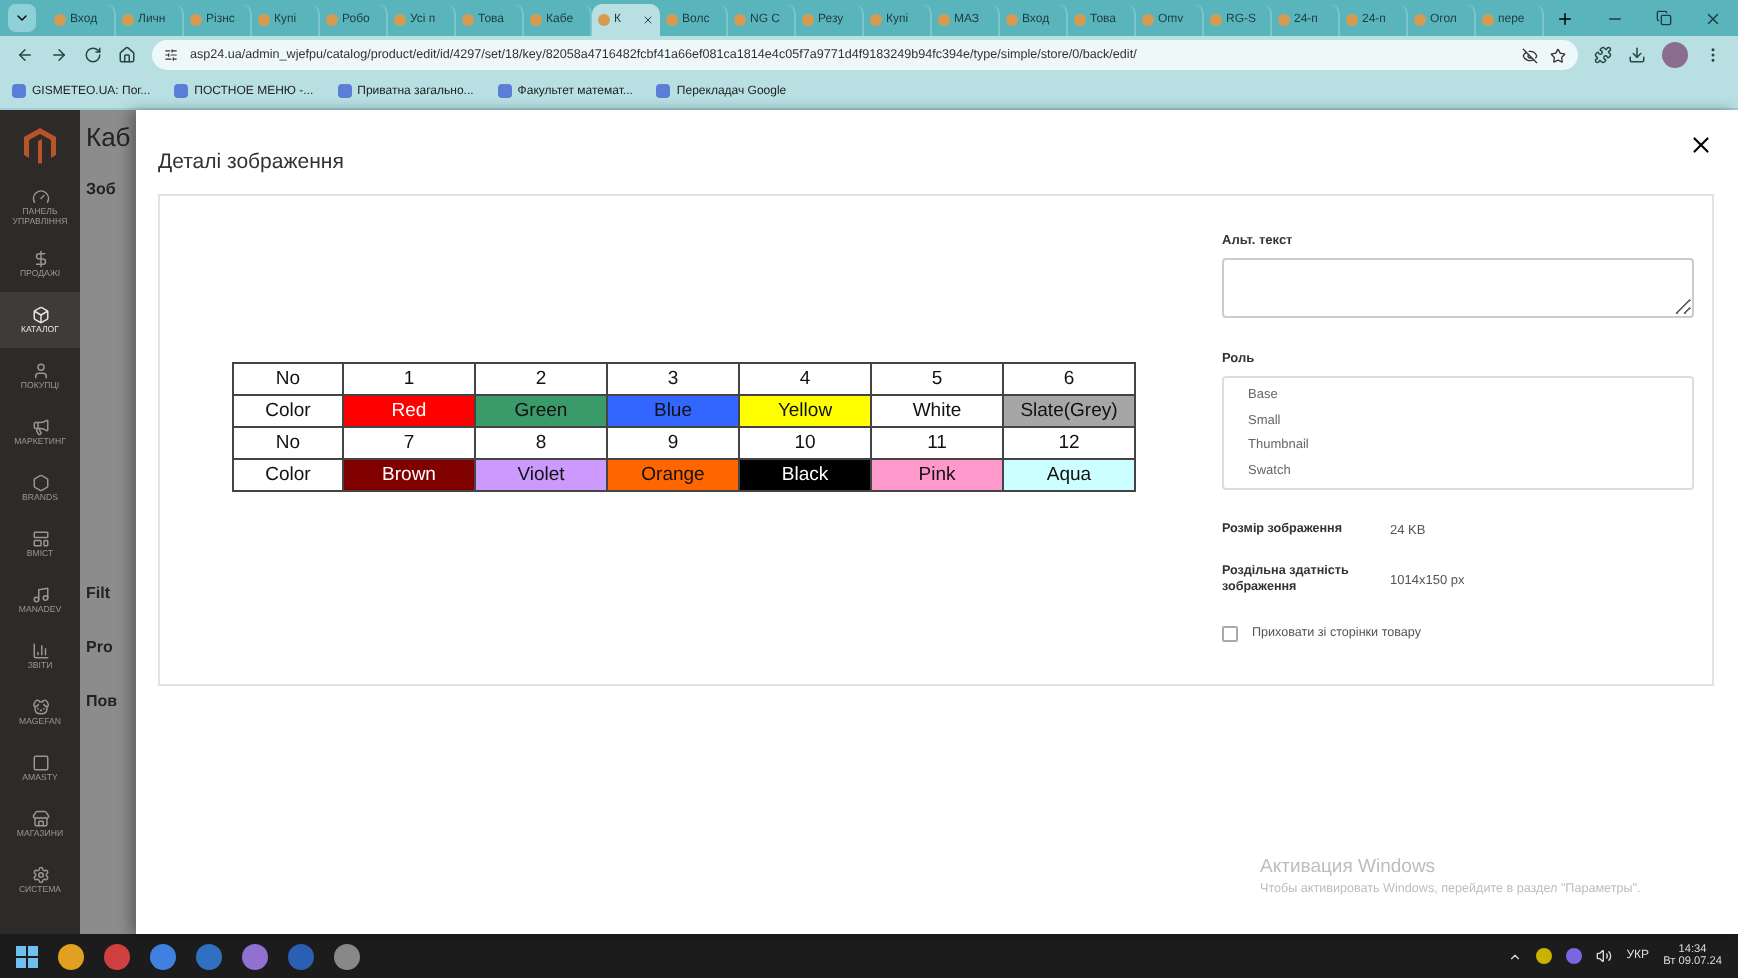 This screenshot has height=978, width=1738. Describe the element at coordinates (1349, 867) in the screenshot. I see `activation-title: Активация Windows` at that location.